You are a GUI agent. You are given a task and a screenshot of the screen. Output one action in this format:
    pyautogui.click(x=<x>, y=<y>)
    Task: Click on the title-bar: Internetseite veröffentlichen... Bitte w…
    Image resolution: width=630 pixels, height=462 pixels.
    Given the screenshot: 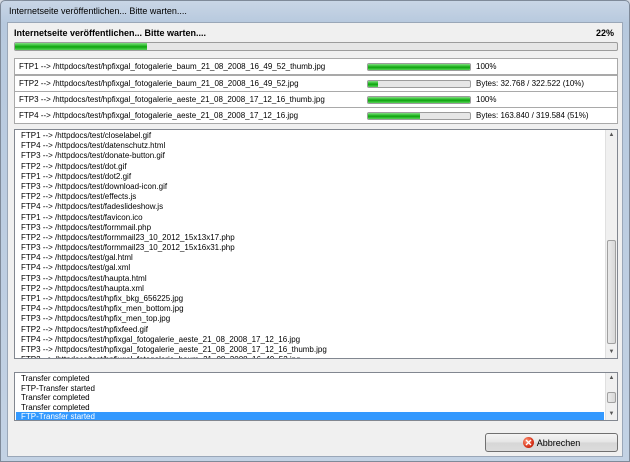 What is the action you would take?
    pyautogui.click(x=315, y=12)
    